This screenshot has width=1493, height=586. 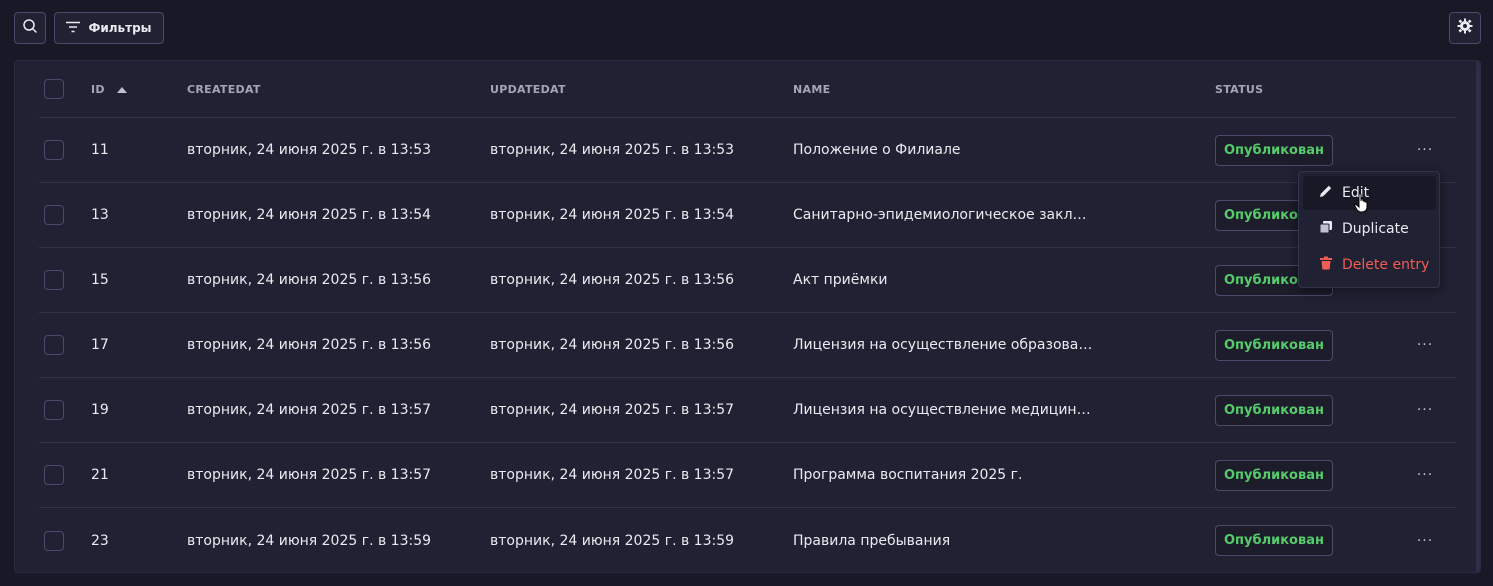 What do you see at coordinates (100, 410) in the screenshot?
I see `cell-id: 19` at bounding box center [100, 410].